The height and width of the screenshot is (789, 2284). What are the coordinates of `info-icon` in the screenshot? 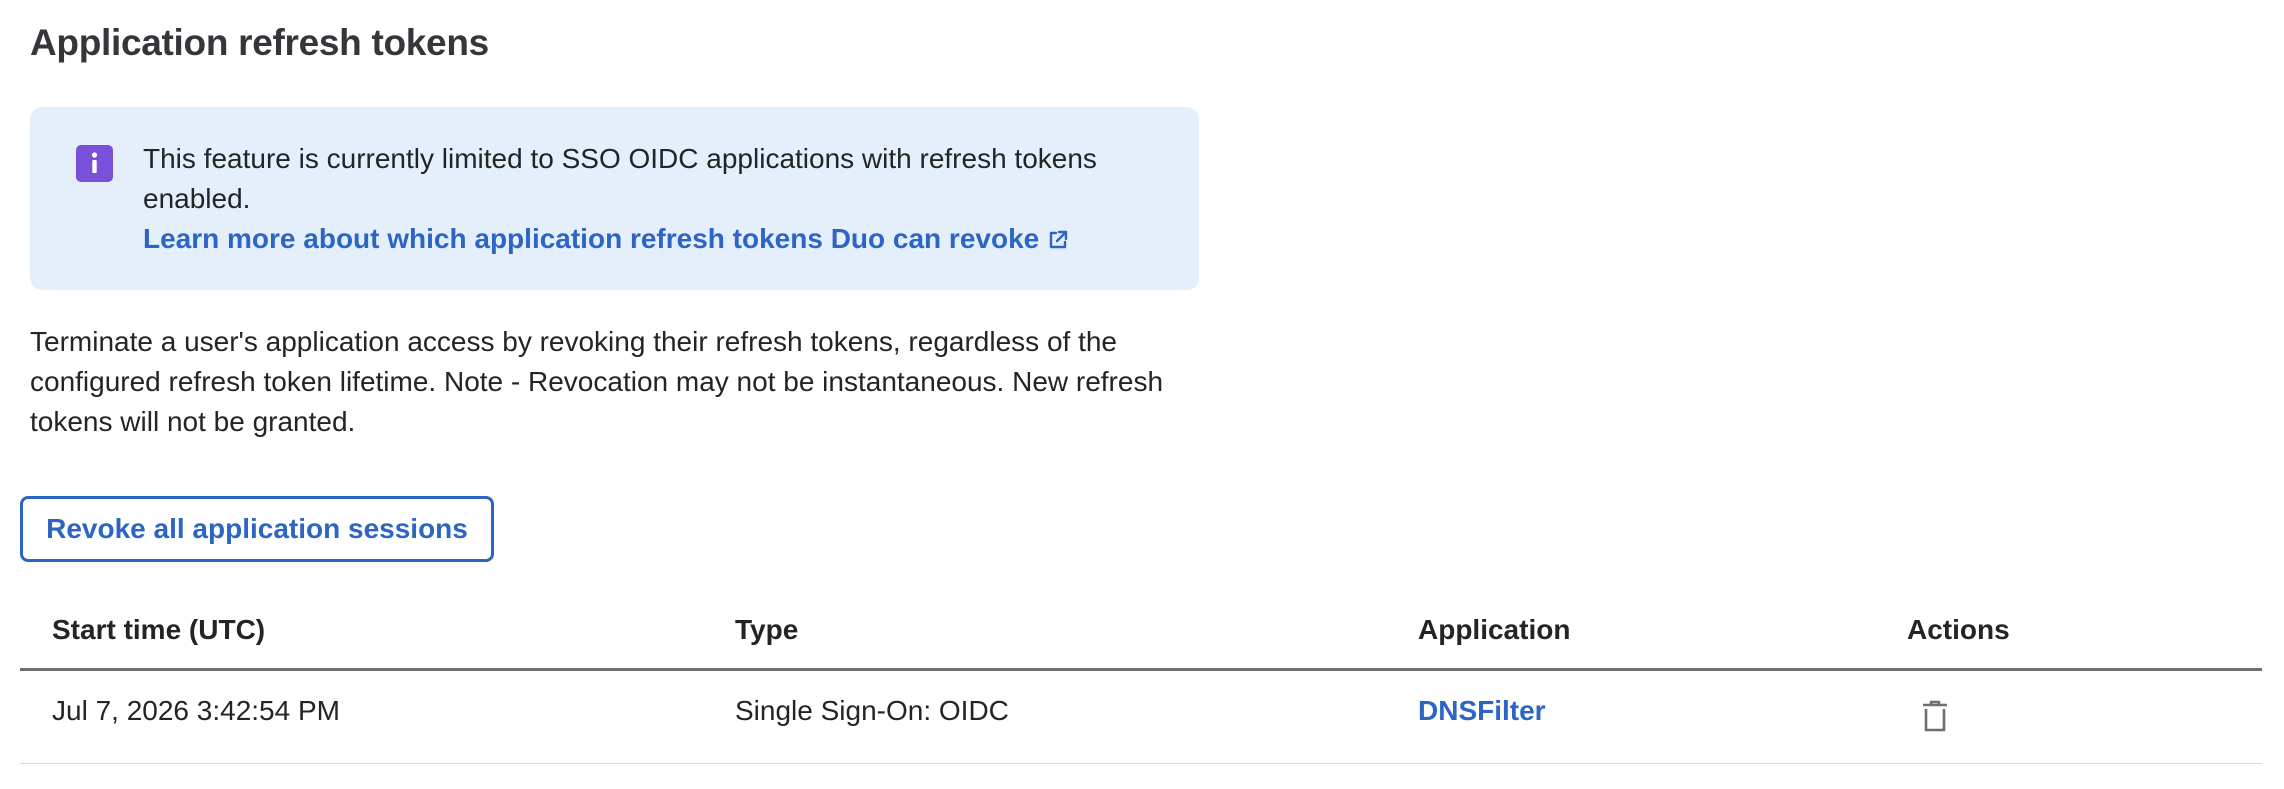 It's located at (94, 163).